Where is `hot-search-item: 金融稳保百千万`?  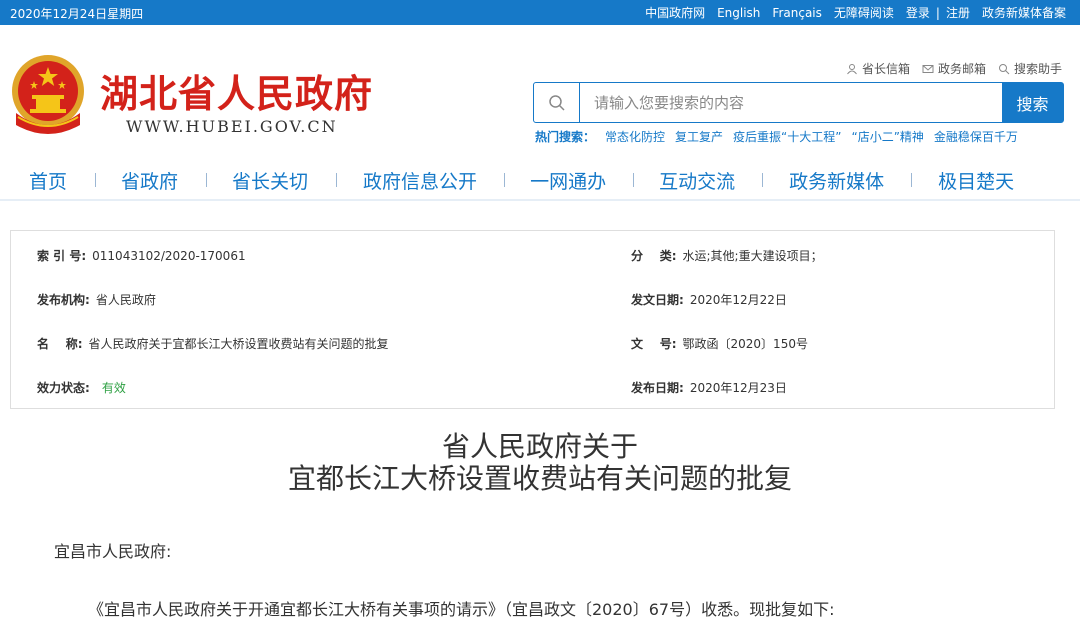
hot-search-item: 金融稳保百千万 is located at coordinates (976, 136).